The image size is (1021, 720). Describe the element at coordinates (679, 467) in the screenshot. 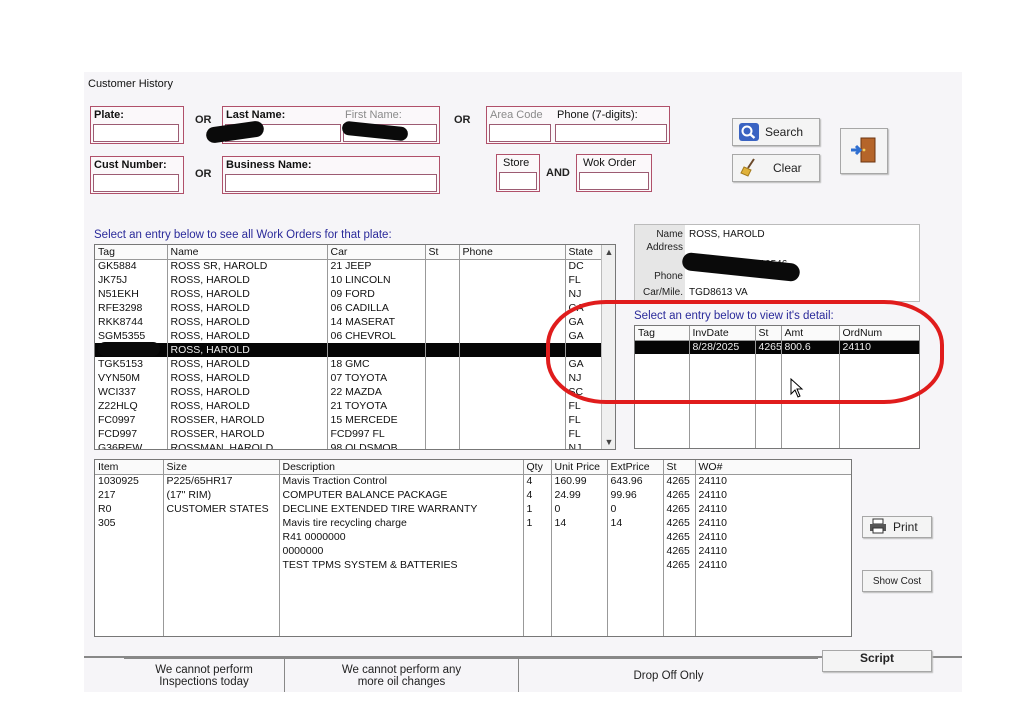

I see `detail-header-cell: St` at that location.